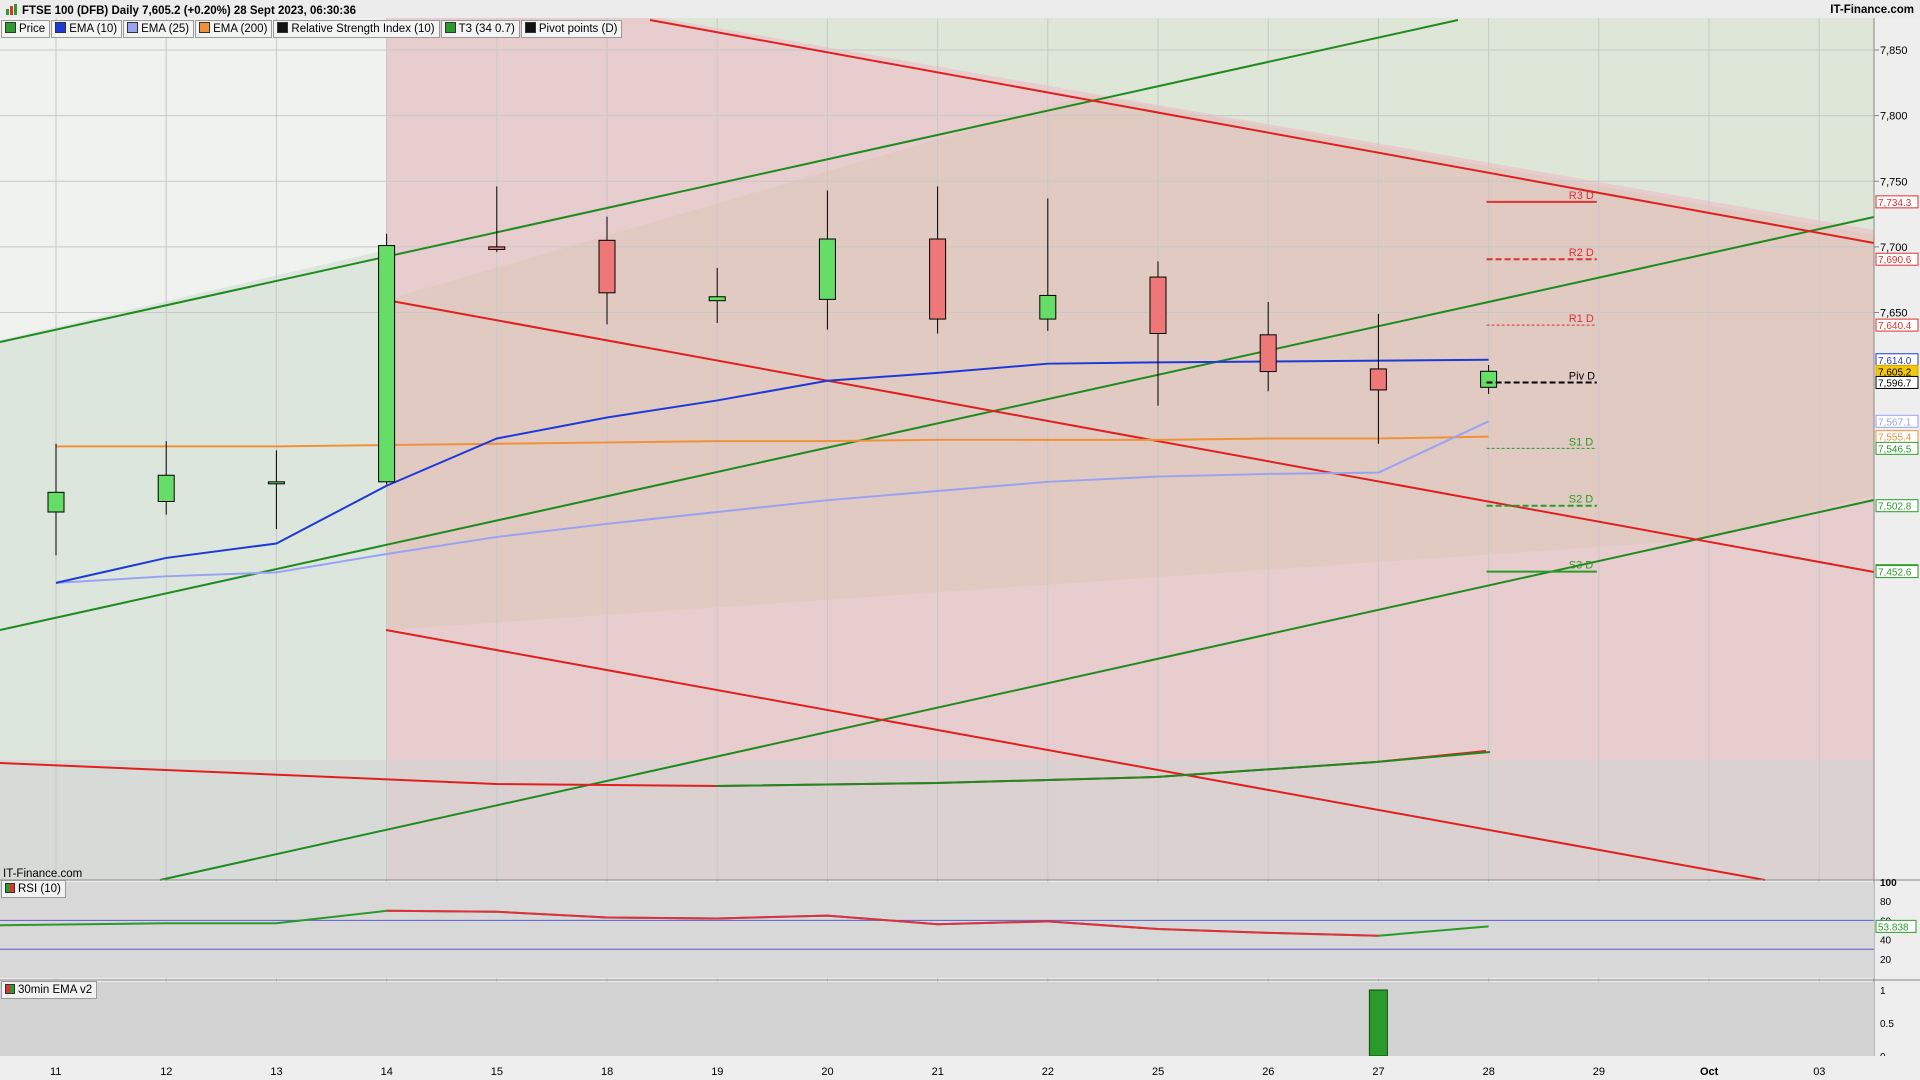  What do you see at coordinates (166, 1072) in the screenshot?
I see `x-tick-label: 12` at bounding box center [166, 1072].